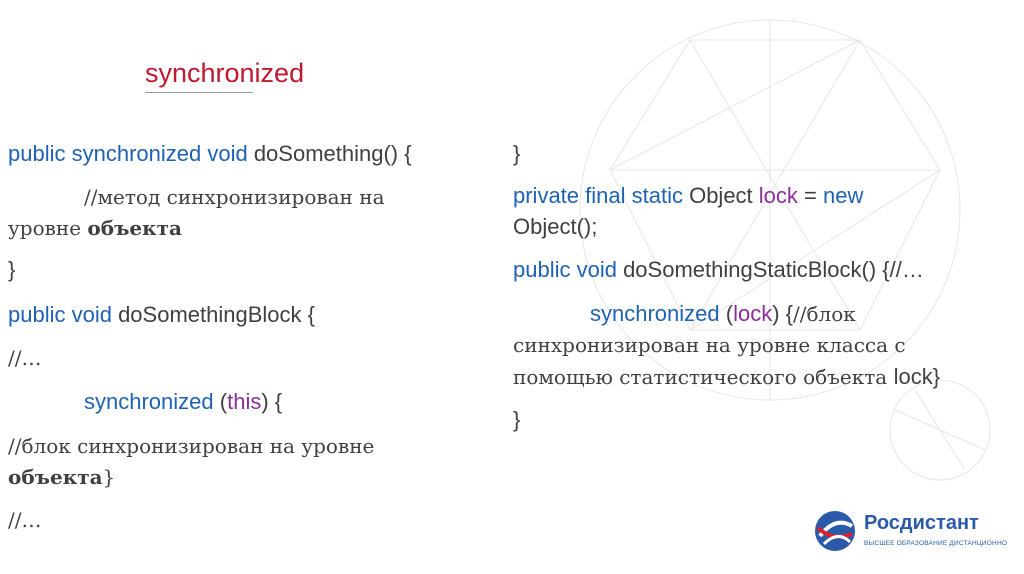 Image resolution: width=1024 pixels, height=574 pixels. What do you see at coordinates (598, 195) in the screenshot?
I see `keyword: private final static` at bounding box center [598, 195].